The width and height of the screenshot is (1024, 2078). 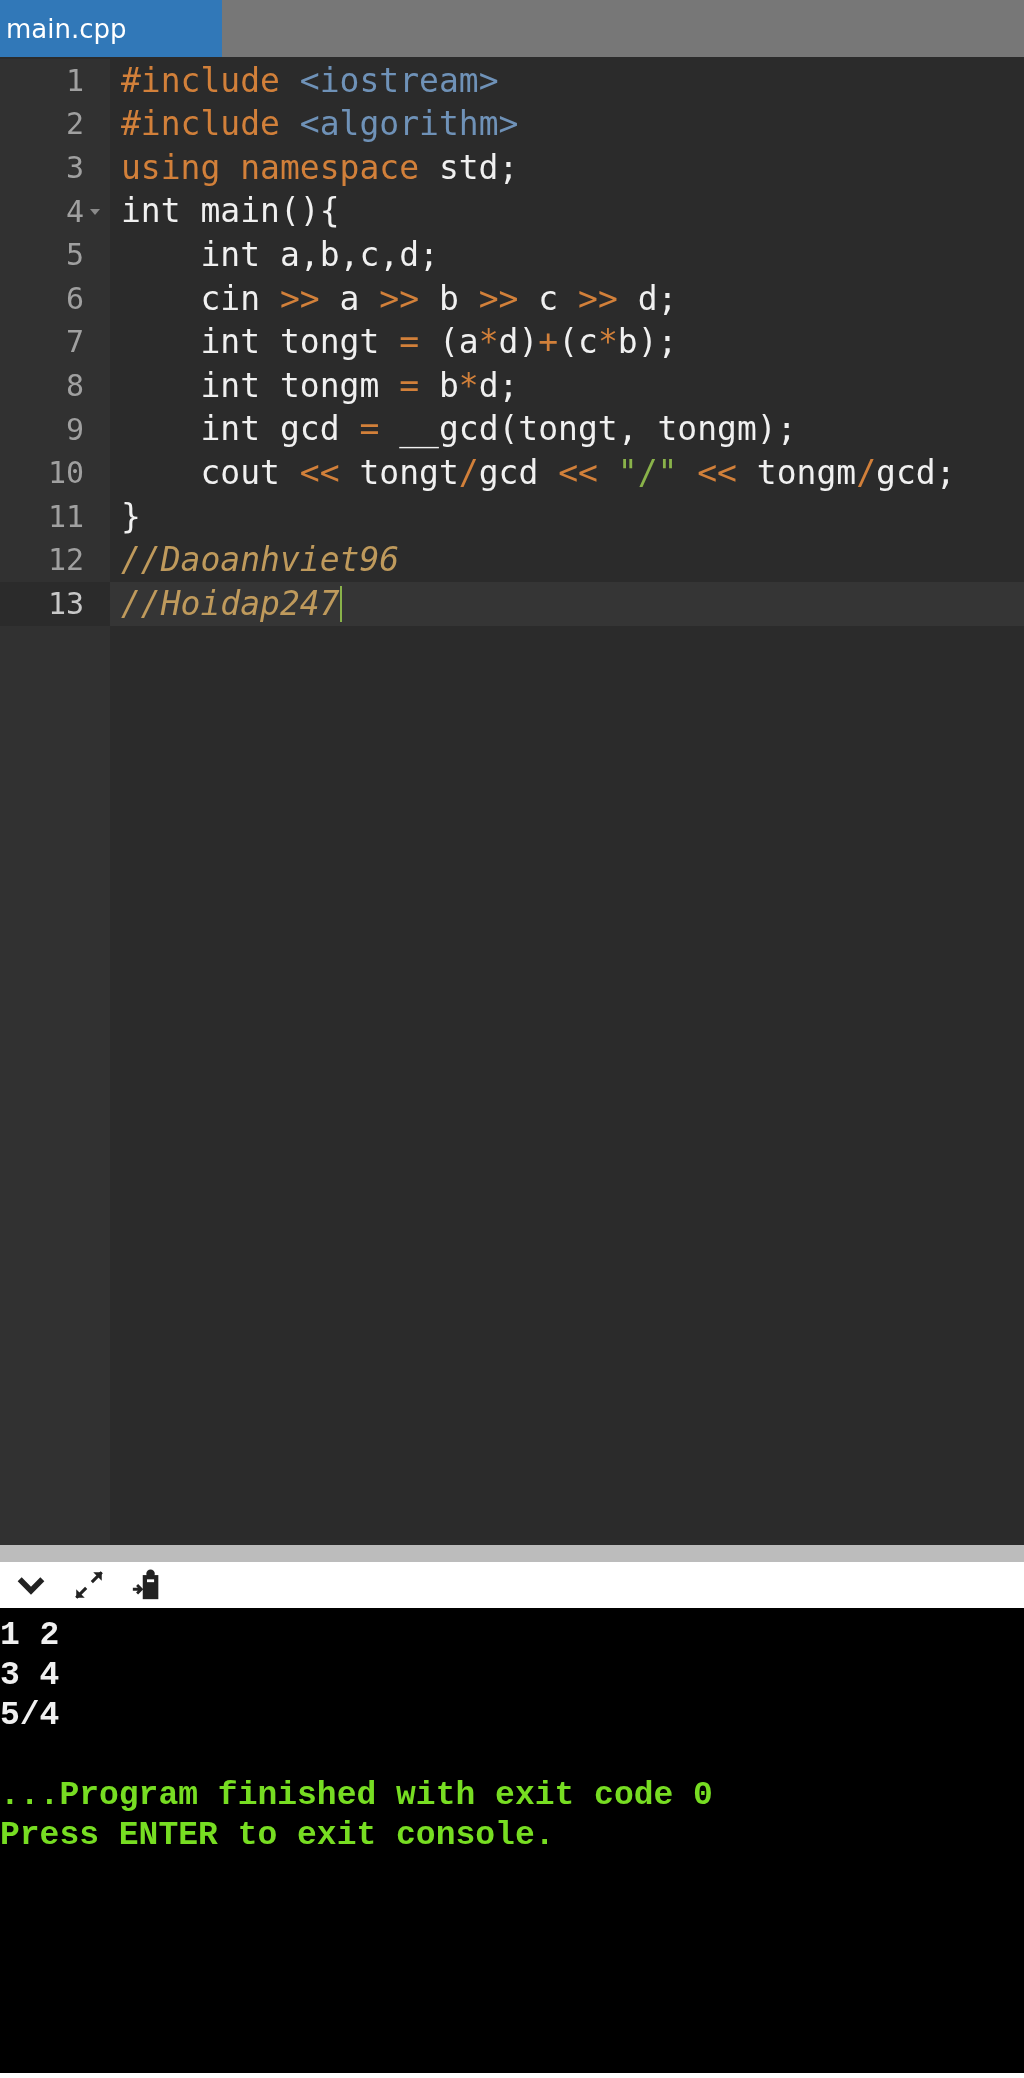 What do you see at coordinates (65, 560) in the screenshot?
I see `line-number: 12` at bounding box center [65, 560].